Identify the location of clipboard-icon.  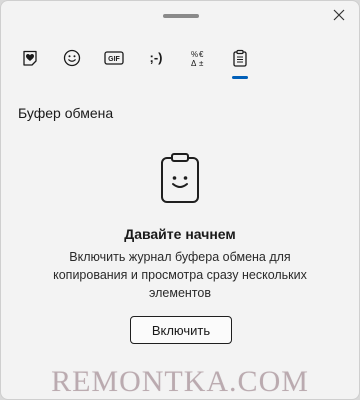
(240, 60).